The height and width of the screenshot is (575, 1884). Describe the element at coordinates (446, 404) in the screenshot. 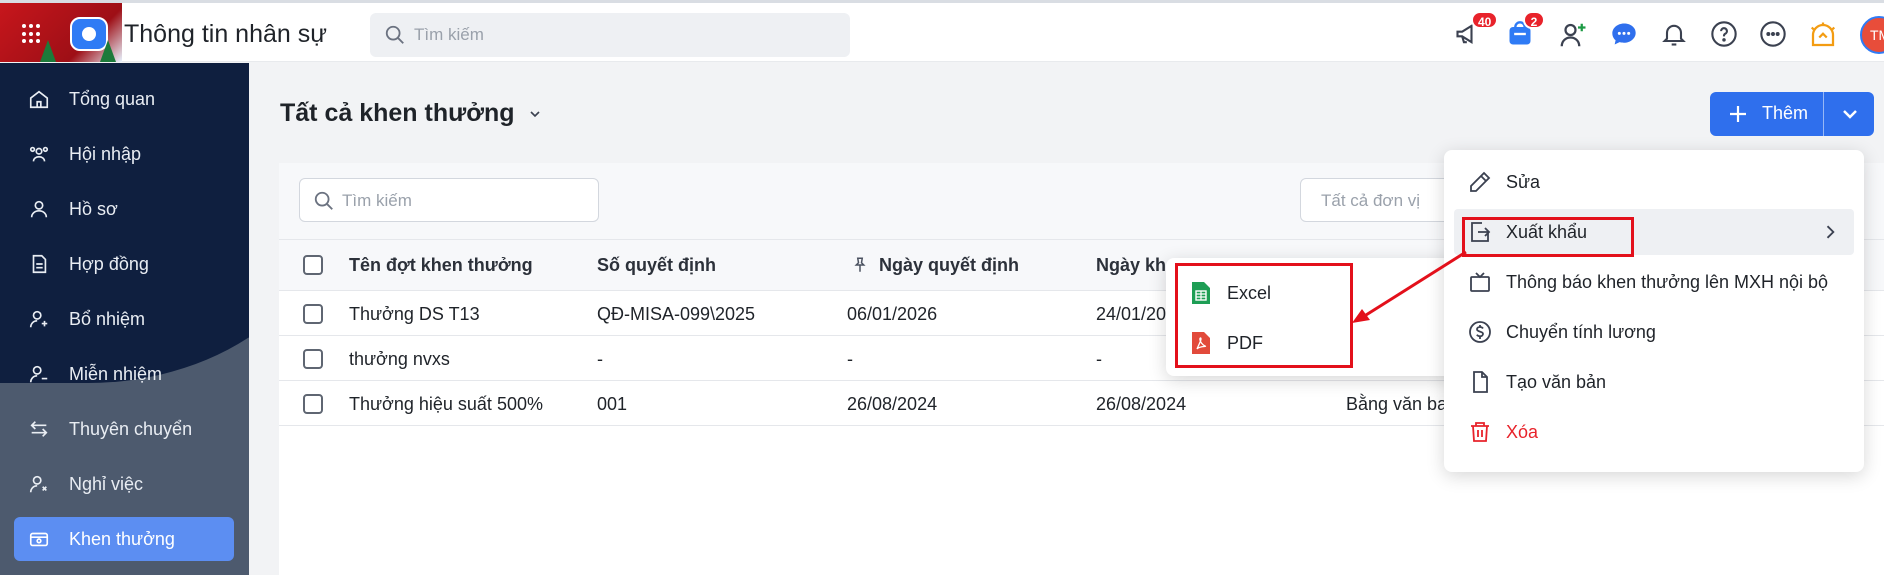

I see `cell-reward-name: Thưởng hiệu suất 500%` at that location.